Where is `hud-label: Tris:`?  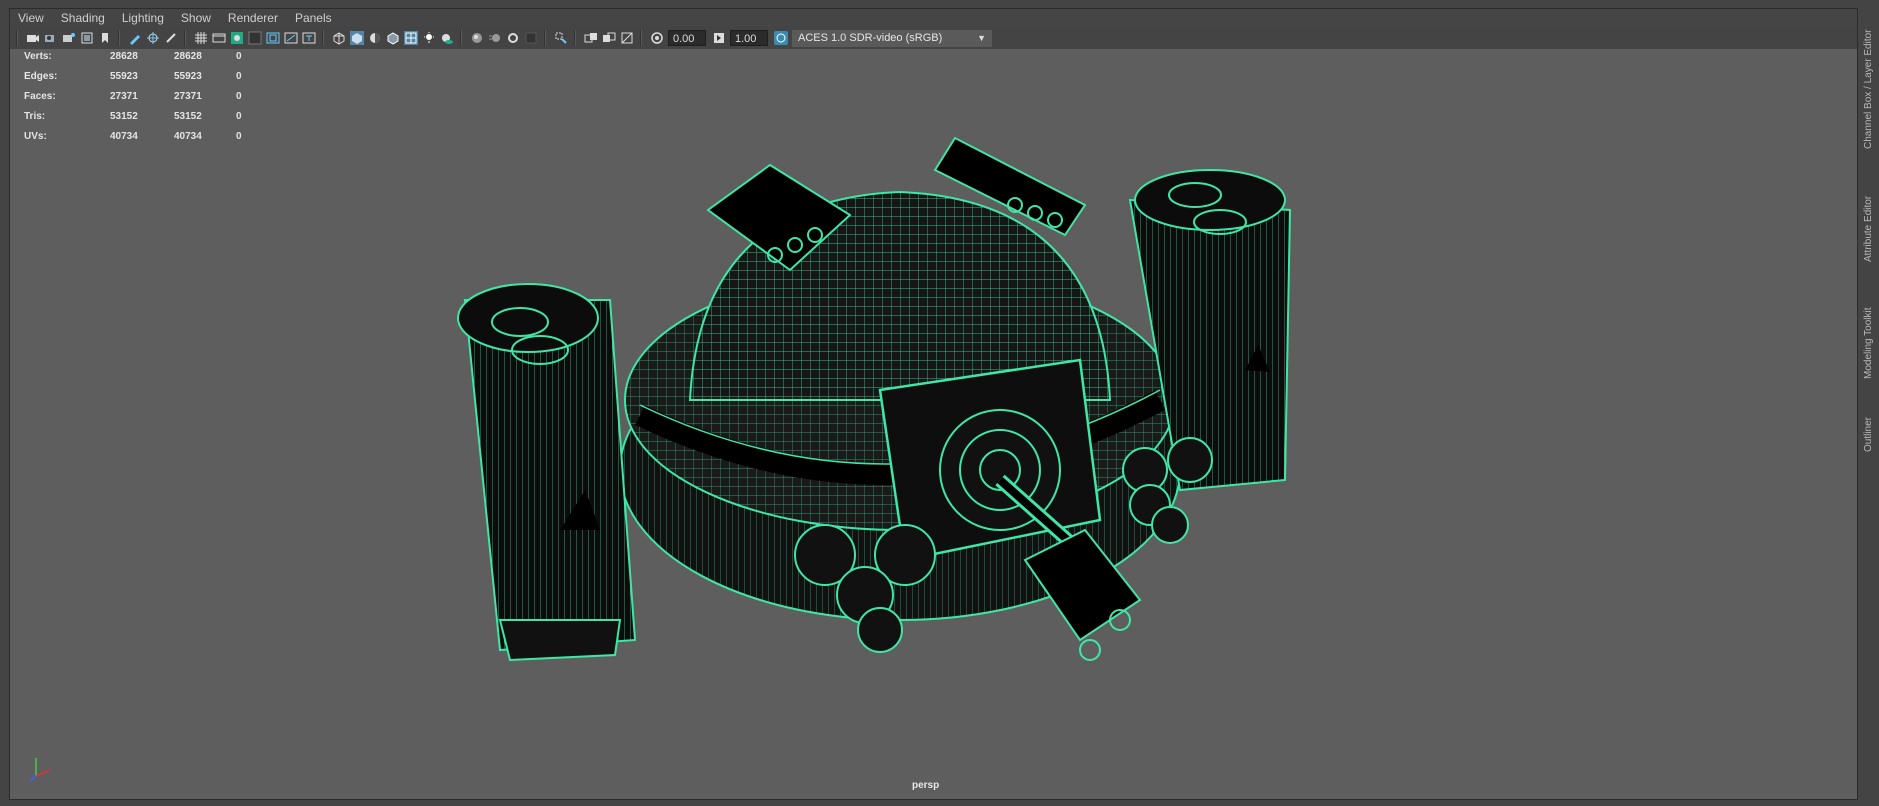 hud-label: Tris: is located at coordinates (35, 116).